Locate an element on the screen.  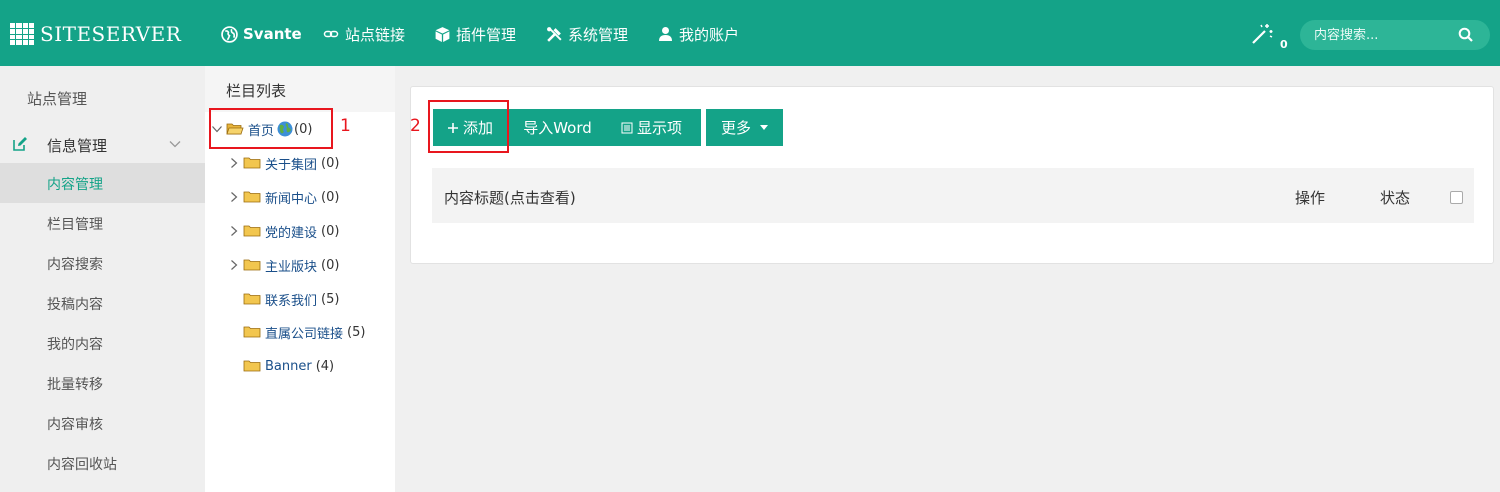
tree-node-name: 关于集团 is located at coordinates (291, 165).